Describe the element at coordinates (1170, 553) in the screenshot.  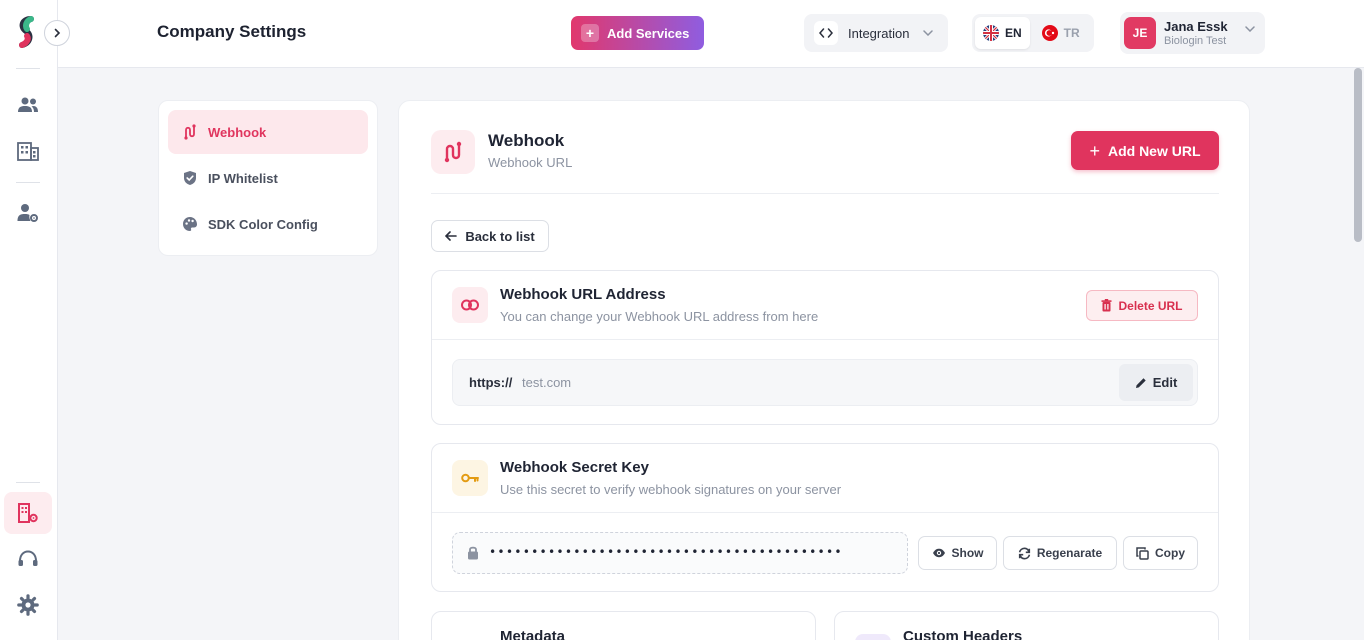
I see `copy-secret-label: Copy` at that location.